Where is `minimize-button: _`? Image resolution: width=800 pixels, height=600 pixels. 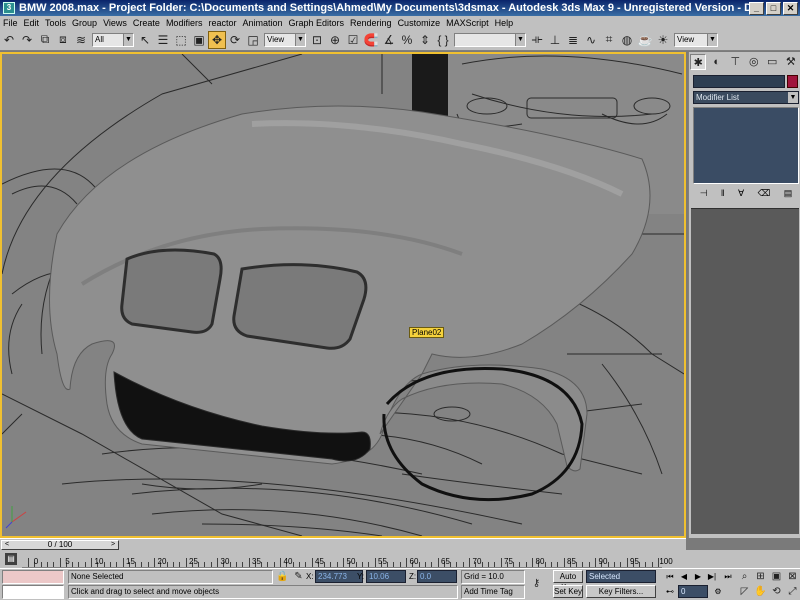 minimize-button: _ is located at coordinates (756, 8).